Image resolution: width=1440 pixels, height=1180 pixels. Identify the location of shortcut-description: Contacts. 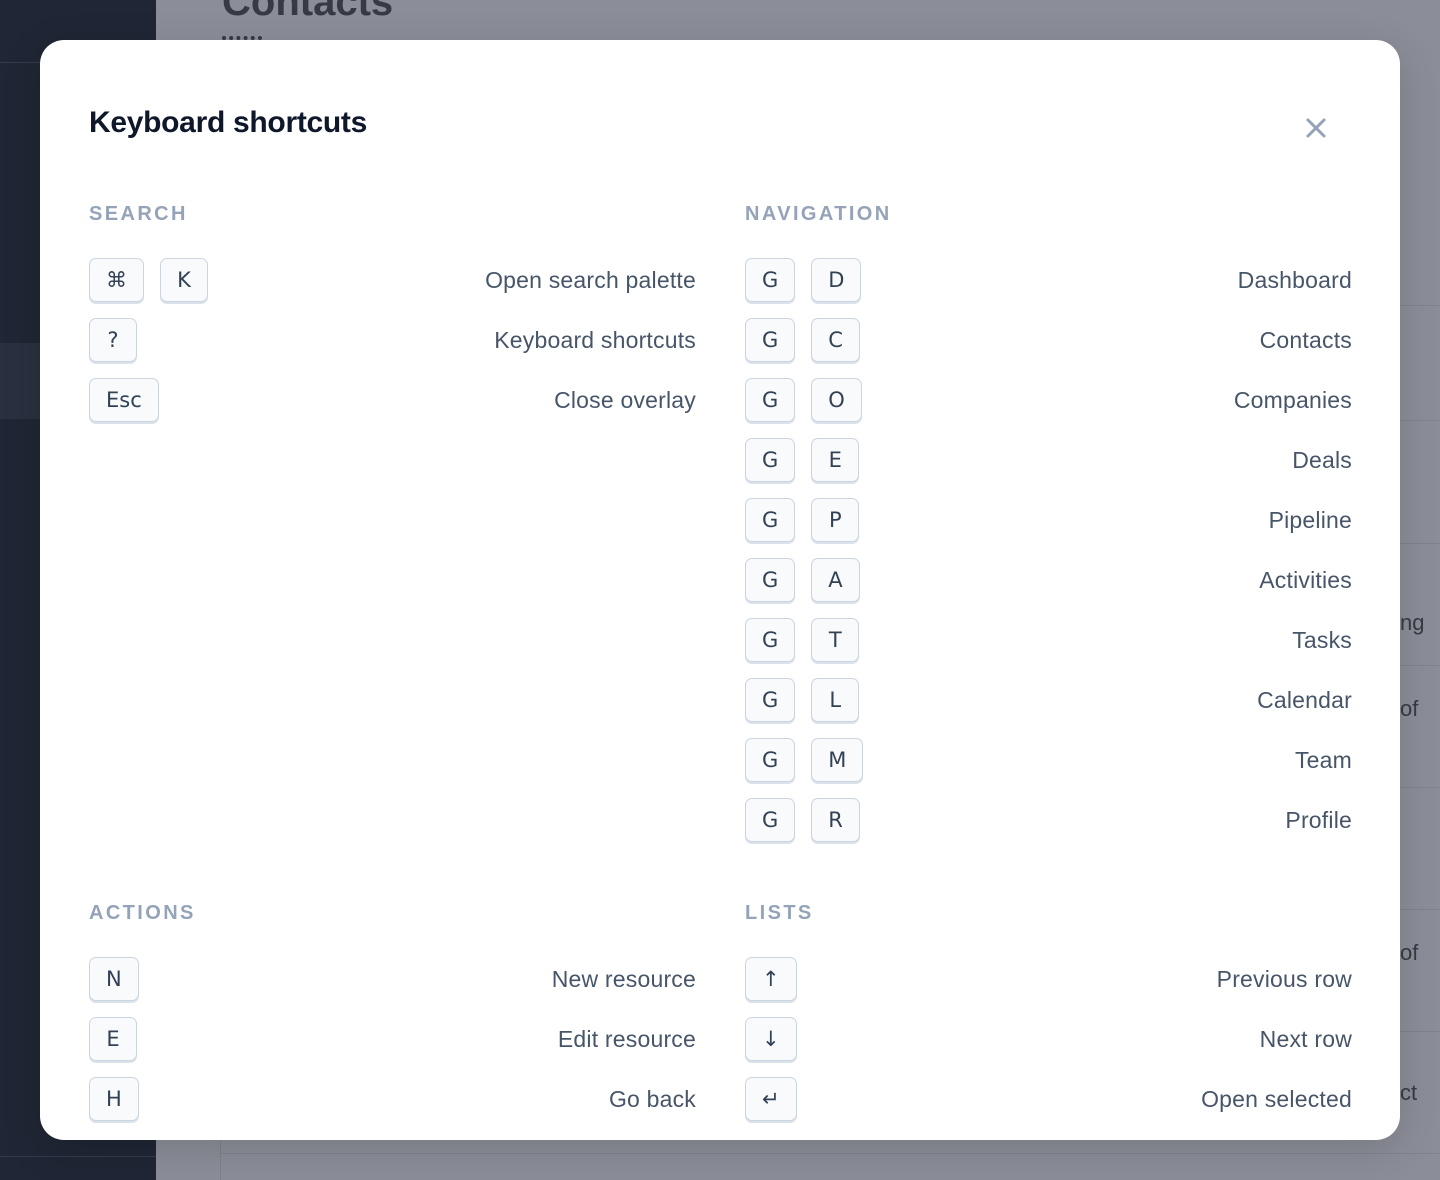
(1305, 340).